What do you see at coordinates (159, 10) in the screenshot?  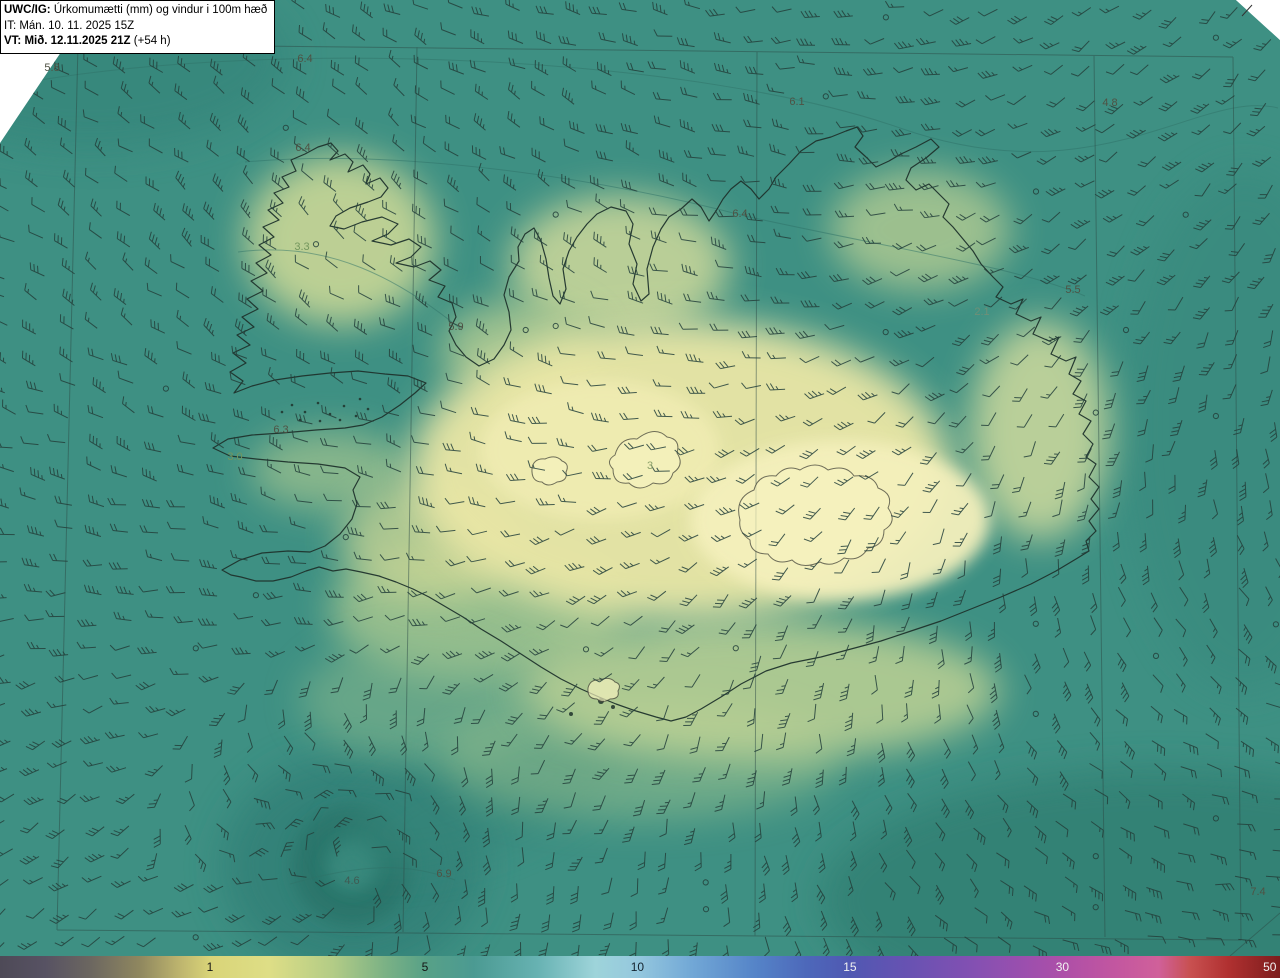 I see `product-name: Úrkomumætti (mm) og vindur i 100m hæð` at bounding box center [159, 10].